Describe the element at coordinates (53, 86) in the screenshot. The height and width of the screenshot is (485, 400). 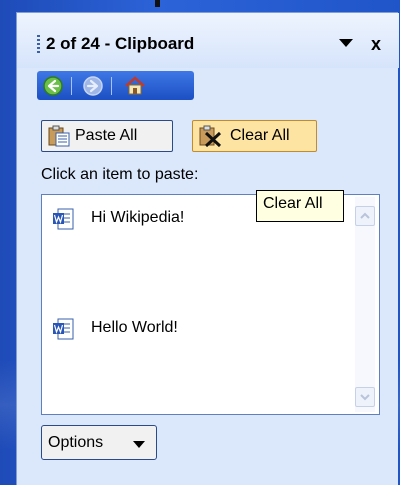
I see `back-arrow-icon` at that location.